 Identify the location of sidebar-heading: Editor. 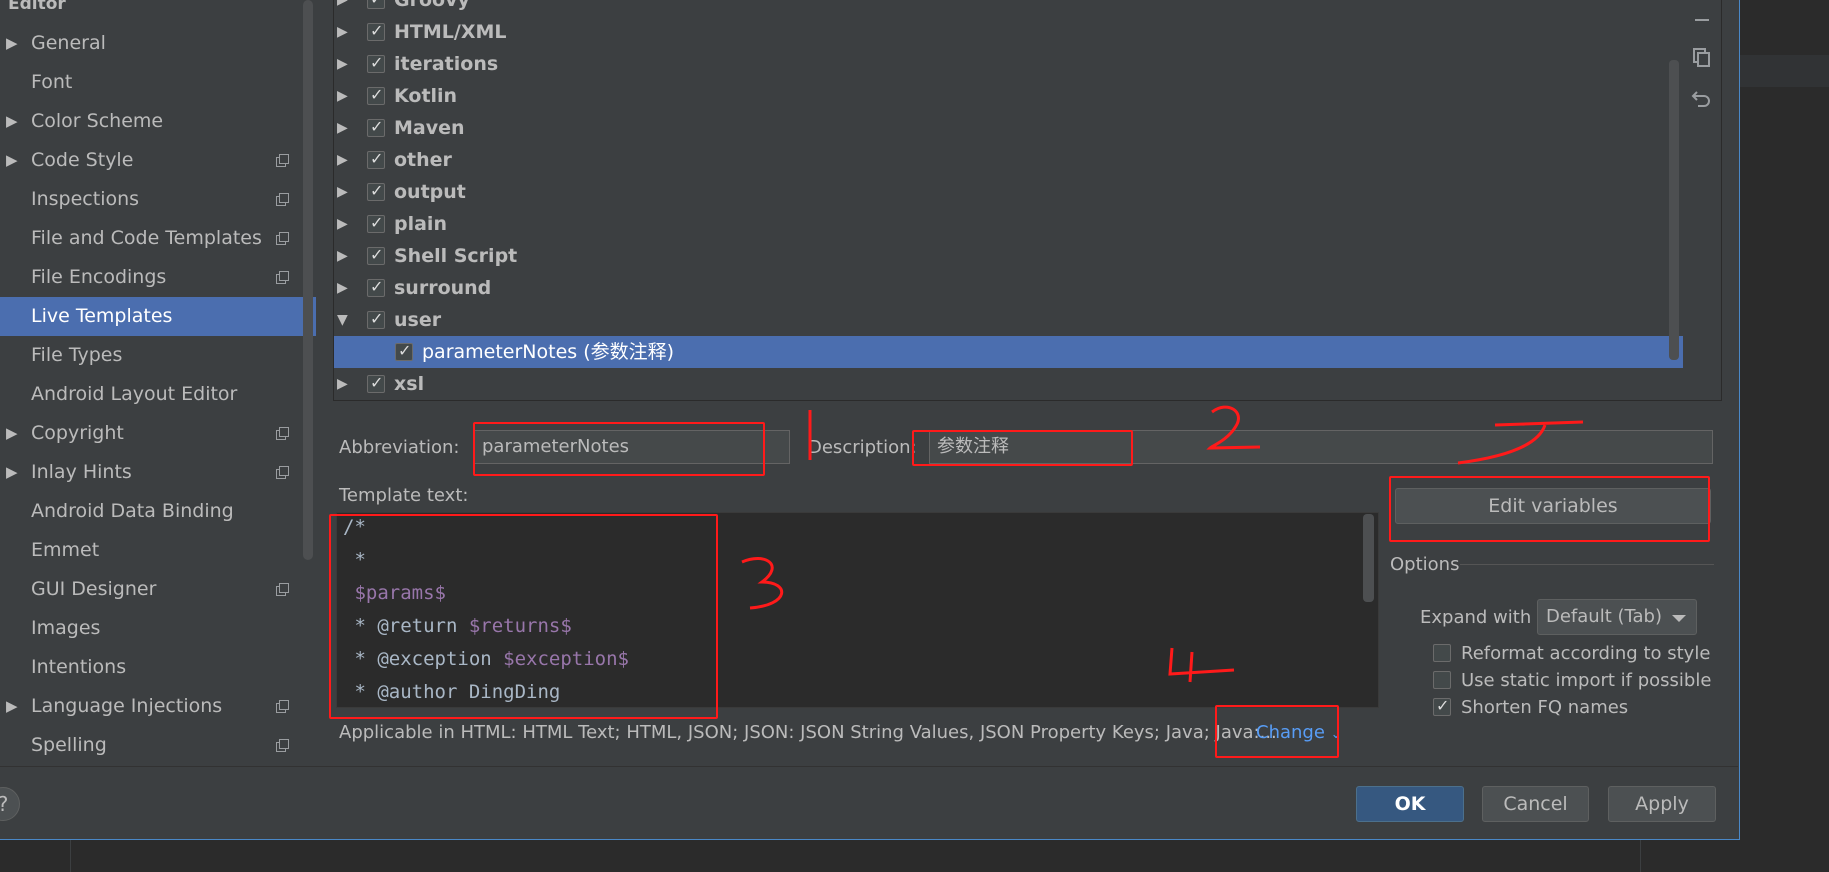
(37, 7).